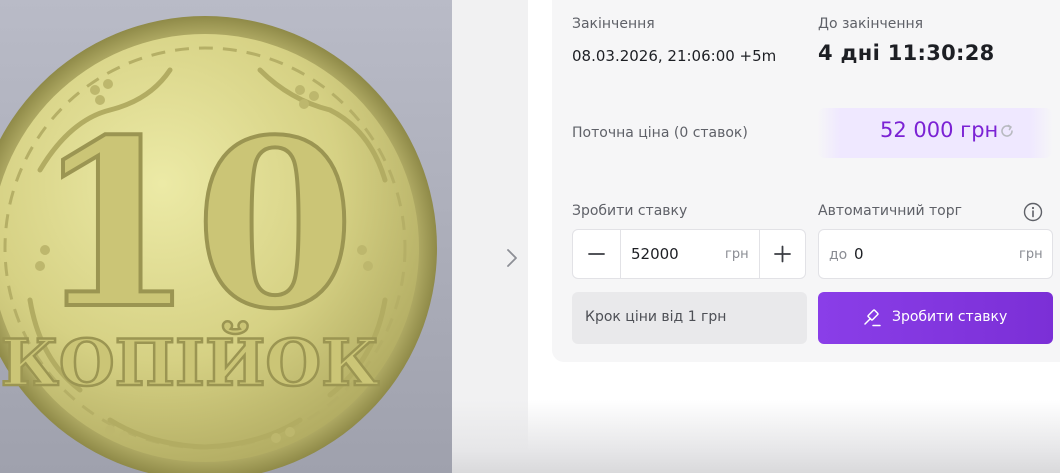 The width and height of the screenshot is (1060, 473). I want to click on page-bottom-shadow, so click(756, 436).